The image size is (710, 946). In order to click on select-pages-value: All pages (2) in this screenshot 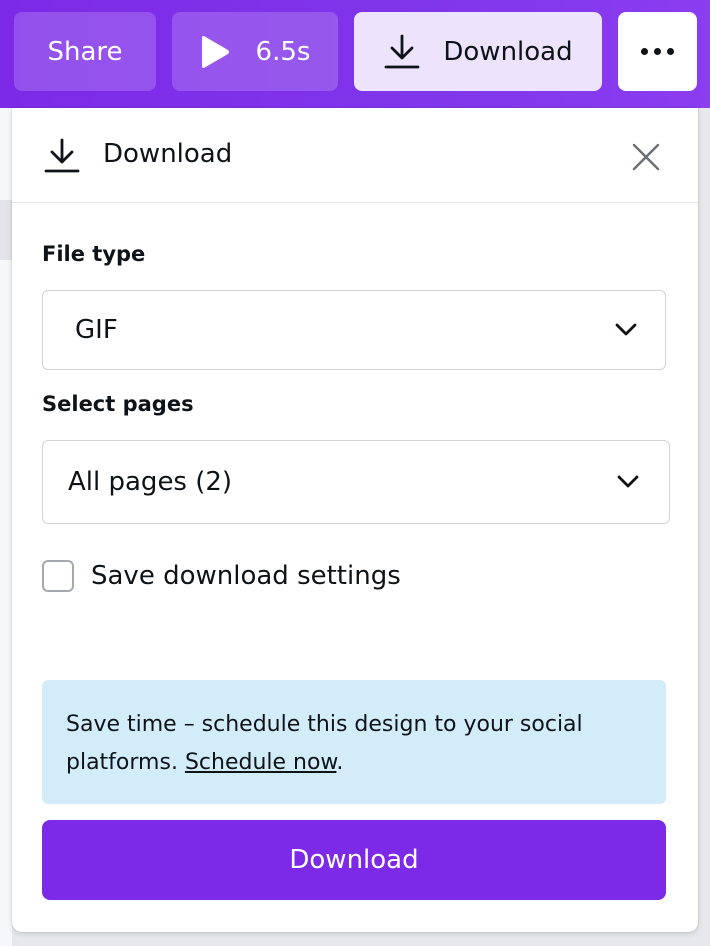, I will do `click(150, 482)`.